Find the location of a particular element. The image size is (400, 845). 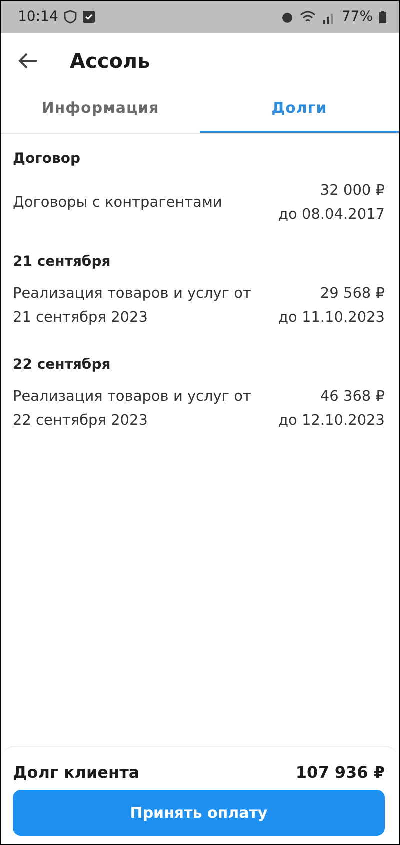

debt-name: Договоры с контрагентами is located at coordinates (117, 203).